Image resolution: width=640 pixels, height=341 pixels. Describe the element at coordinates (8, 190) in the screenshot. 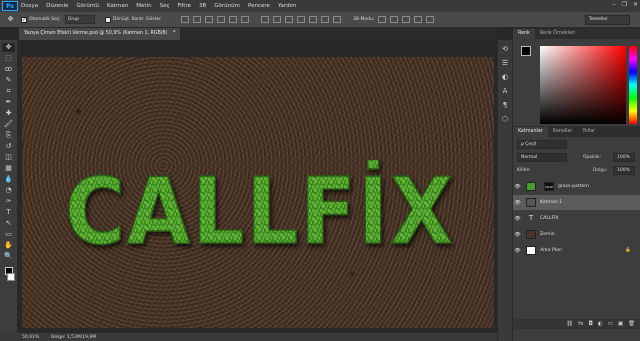

I see `dodge-tool-icon: ◔` at that location.